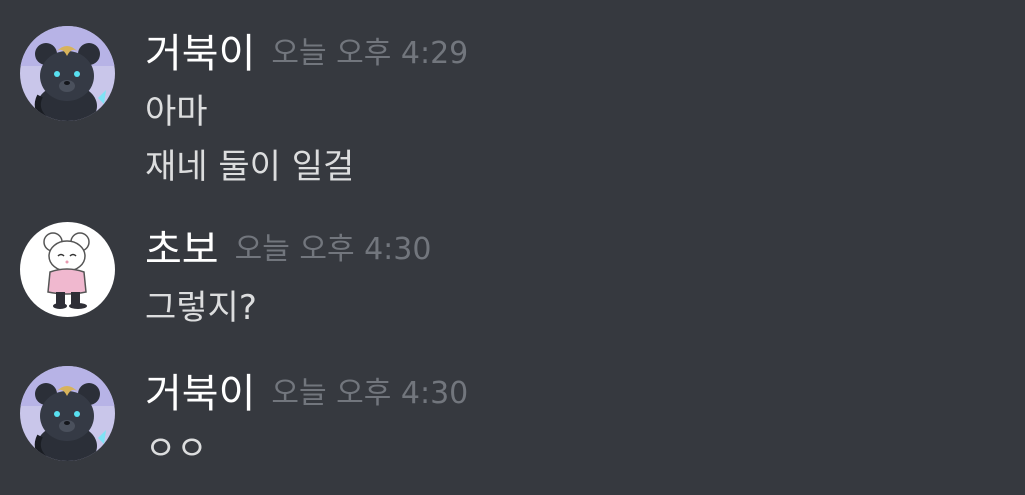 This screenshot has width=1025, height=495. Describe the element at coordinates (67, 269) in the screenshot. I see `white-mouse-avatar-icon` at that location.